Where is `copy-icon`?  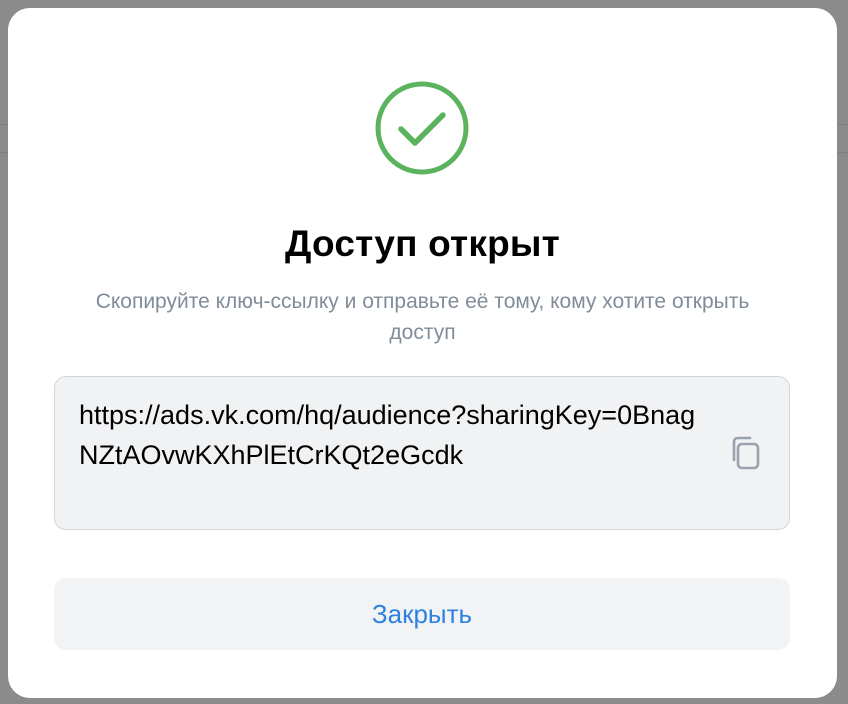
copy-icon is located at coordinates (745, 455).